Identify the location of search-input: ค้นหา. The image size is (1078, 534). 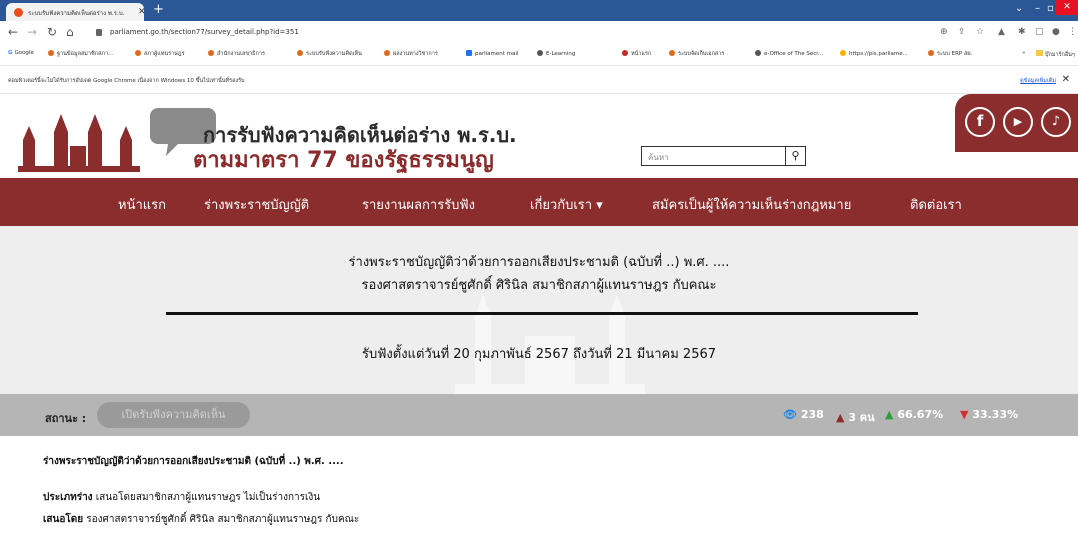
(713, 156).